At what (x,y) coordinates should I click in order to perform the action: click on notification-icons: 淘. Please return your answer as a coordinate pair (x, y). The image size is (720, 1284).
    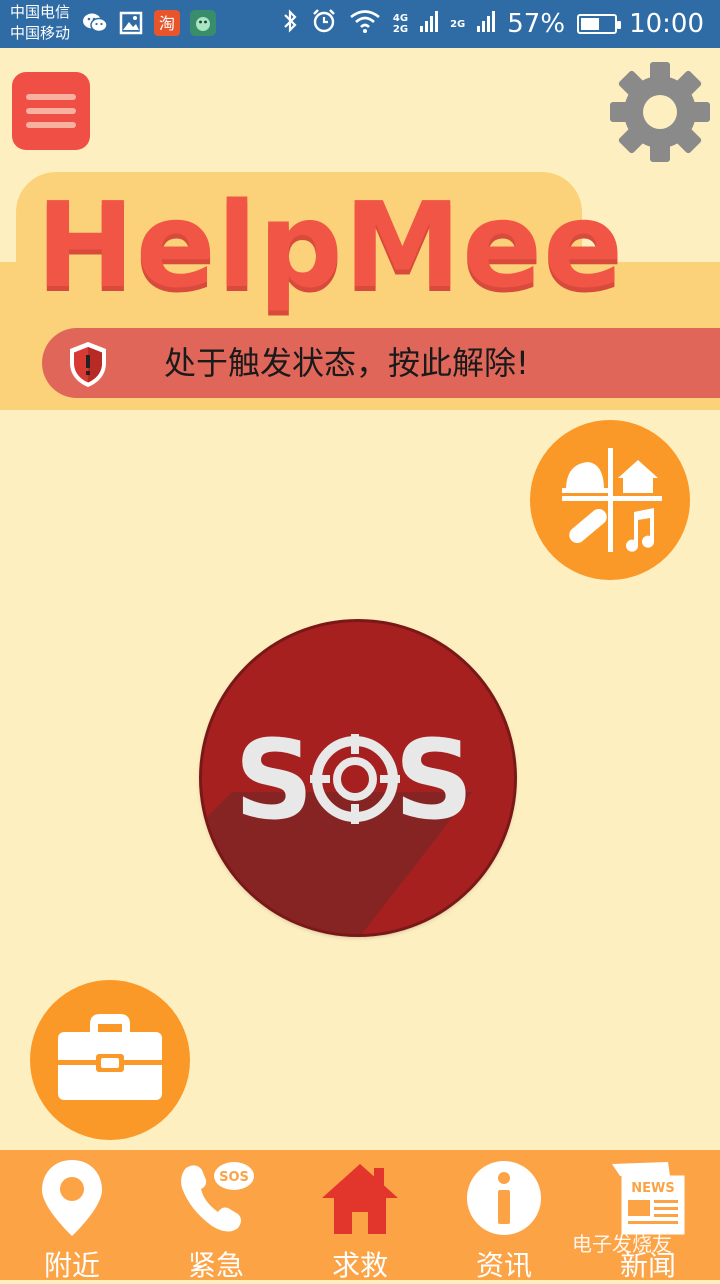
    Looking at the image, I should click on (149, 23).